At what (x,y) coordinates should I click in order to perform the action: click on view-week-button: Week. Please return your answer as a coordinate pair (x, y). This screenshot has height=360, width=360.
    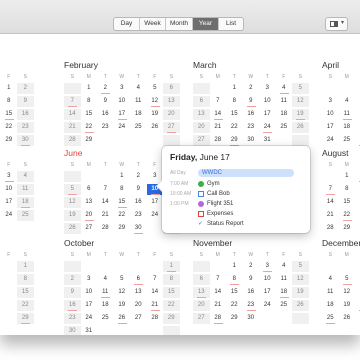
    Looking at the image, I should click on (153, 24).